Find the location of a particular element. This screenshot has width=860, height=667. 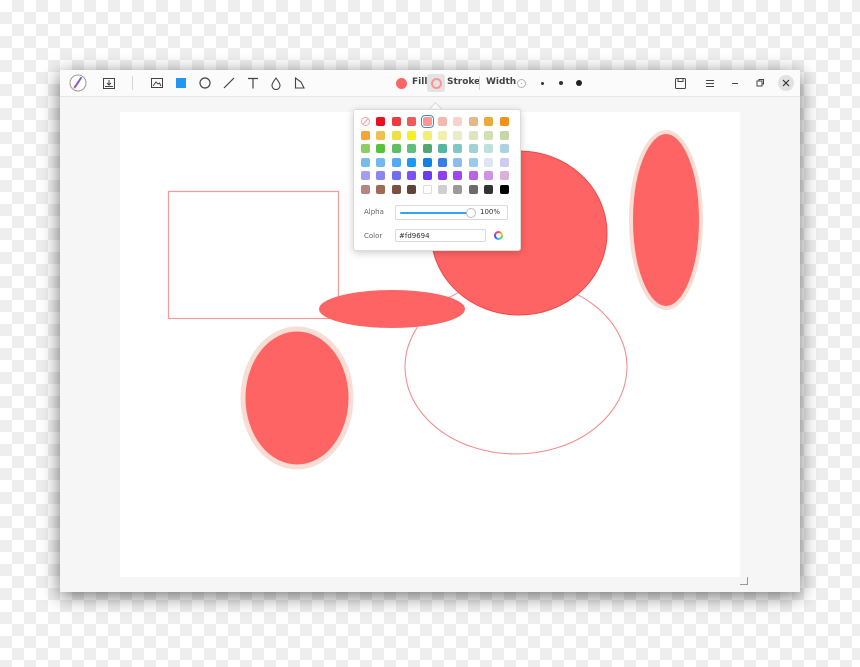

brush-logo-icon is located at coordinates (78, 83).